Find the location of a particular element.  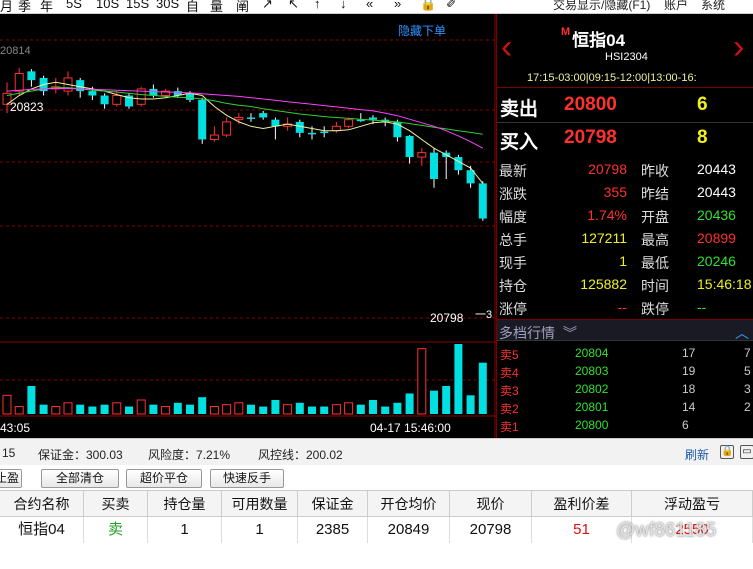

ask-row: 卖出 20800 6 is located at coordinates (625, 106).